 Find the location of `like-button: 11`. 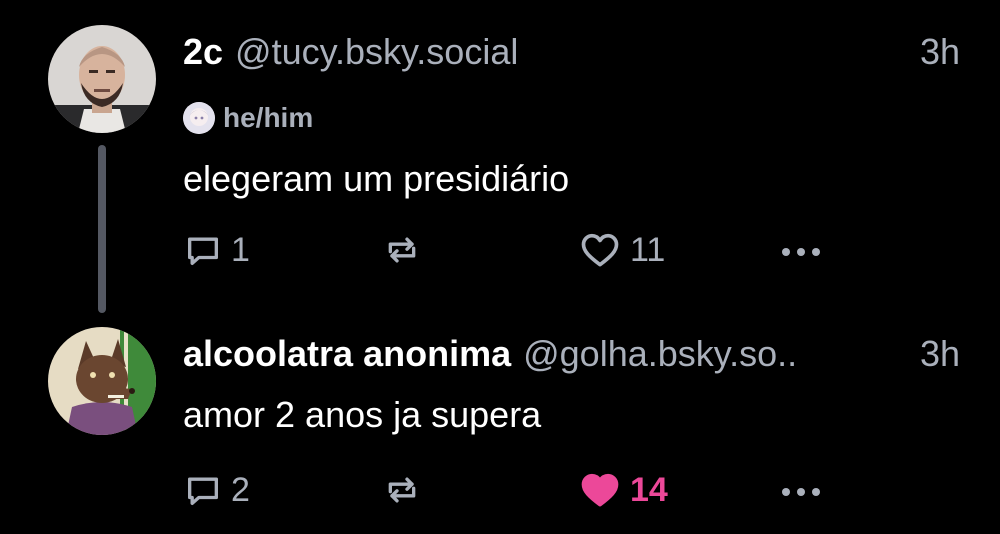

like-button: 11 is located at coordinates (621, 250).